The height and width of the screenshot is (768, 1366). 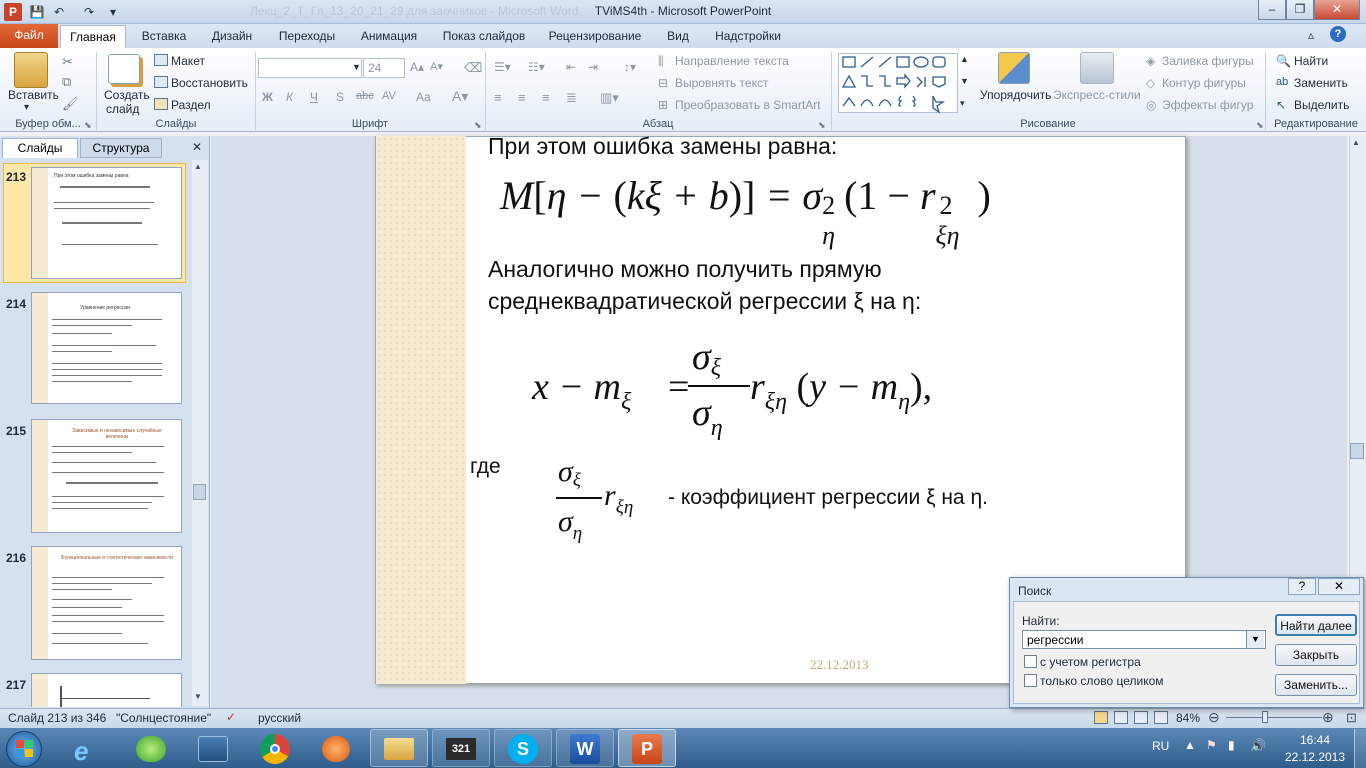 I want to click on volume-icon: 🔊, so click(x=1258, y=746).